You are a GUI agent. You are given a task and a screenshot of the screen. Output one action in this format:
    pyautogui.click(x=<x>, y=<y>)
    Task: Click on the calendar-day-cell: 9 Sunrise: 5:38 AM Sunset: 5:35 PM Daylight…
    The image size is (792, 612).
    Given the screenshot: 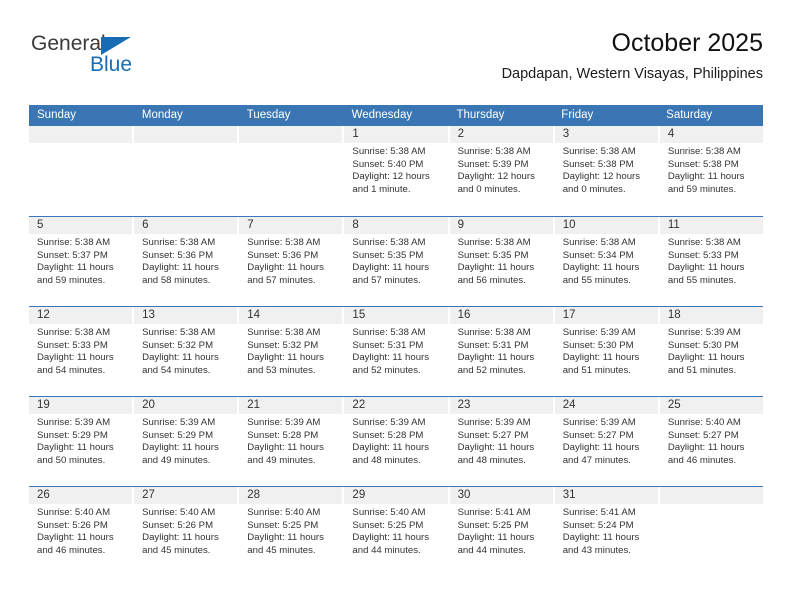 What is the action you would take?
    pyautogui.click(x=502, y=261)
    